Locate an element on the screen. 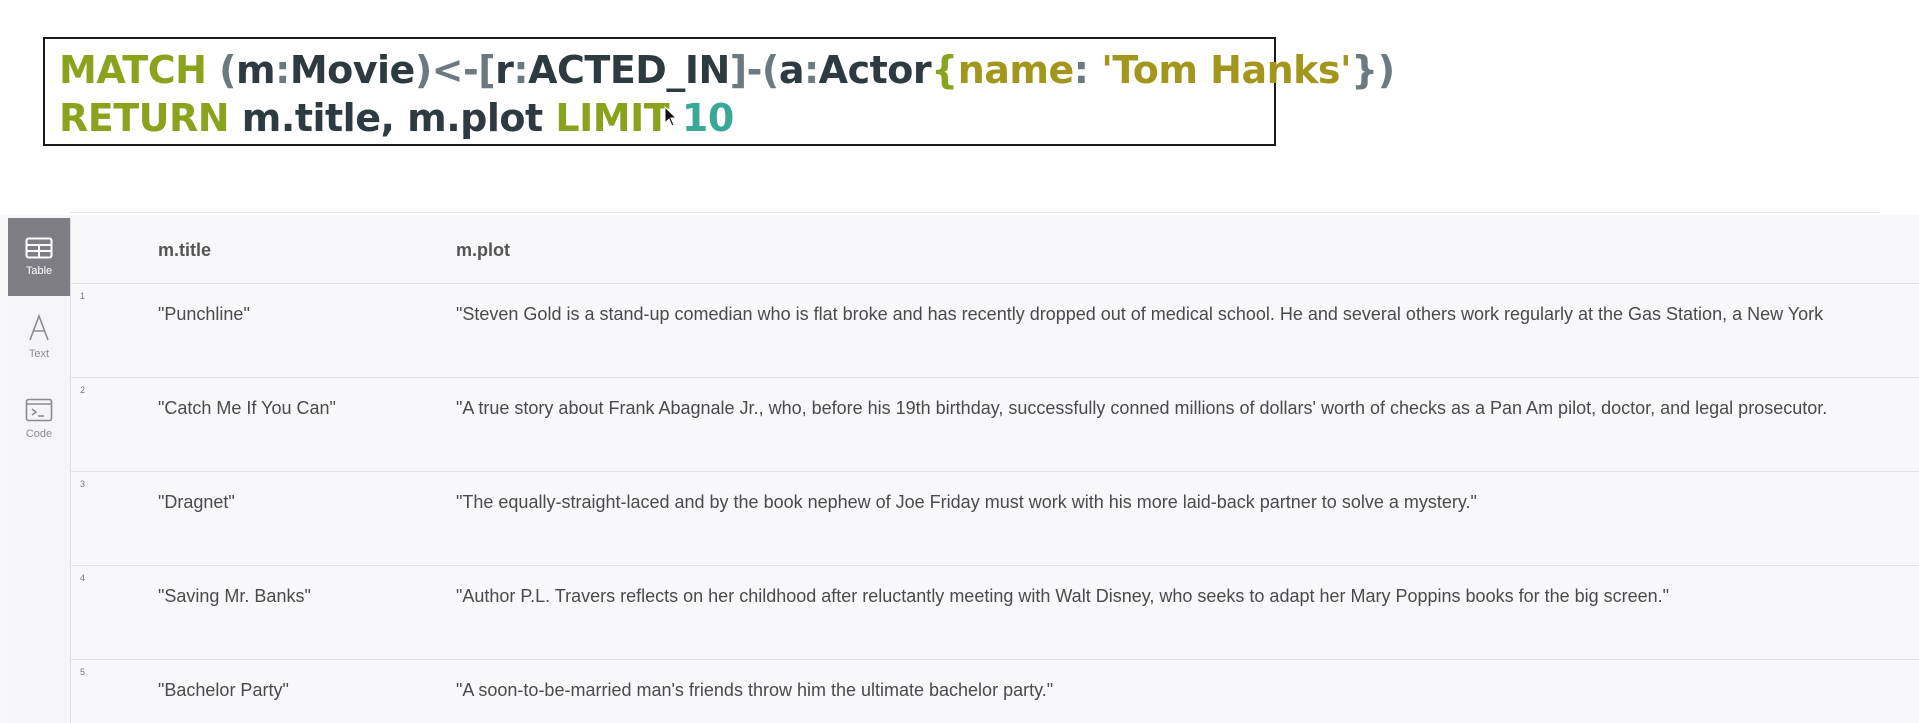 The height and width of the screenshot is (723, 1919). query-token: 'Tom Hanks' is located at coordinates (1226, 70).